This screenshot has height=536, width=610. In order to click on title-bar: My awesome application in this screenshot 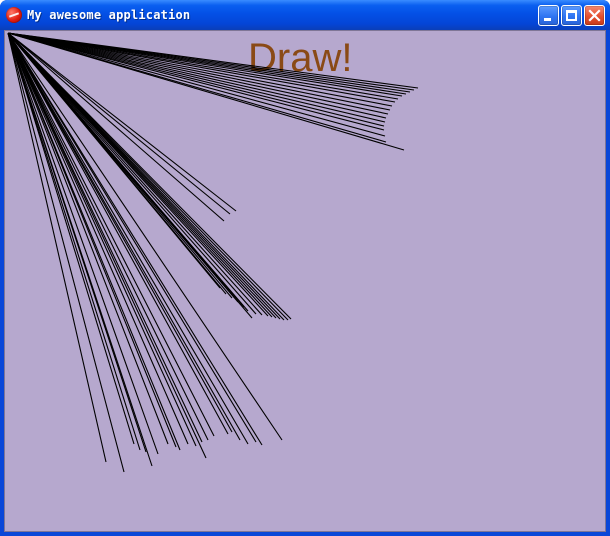, I will do `click(305, 15)`.